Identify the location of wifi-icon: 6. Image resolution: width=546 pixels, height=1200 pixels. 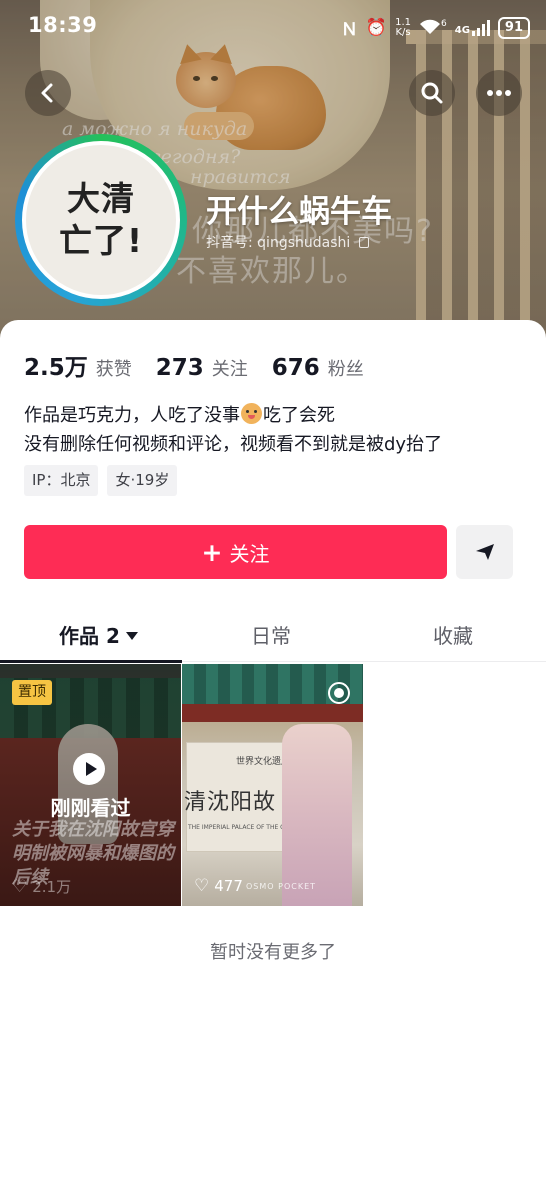
(433, 27).